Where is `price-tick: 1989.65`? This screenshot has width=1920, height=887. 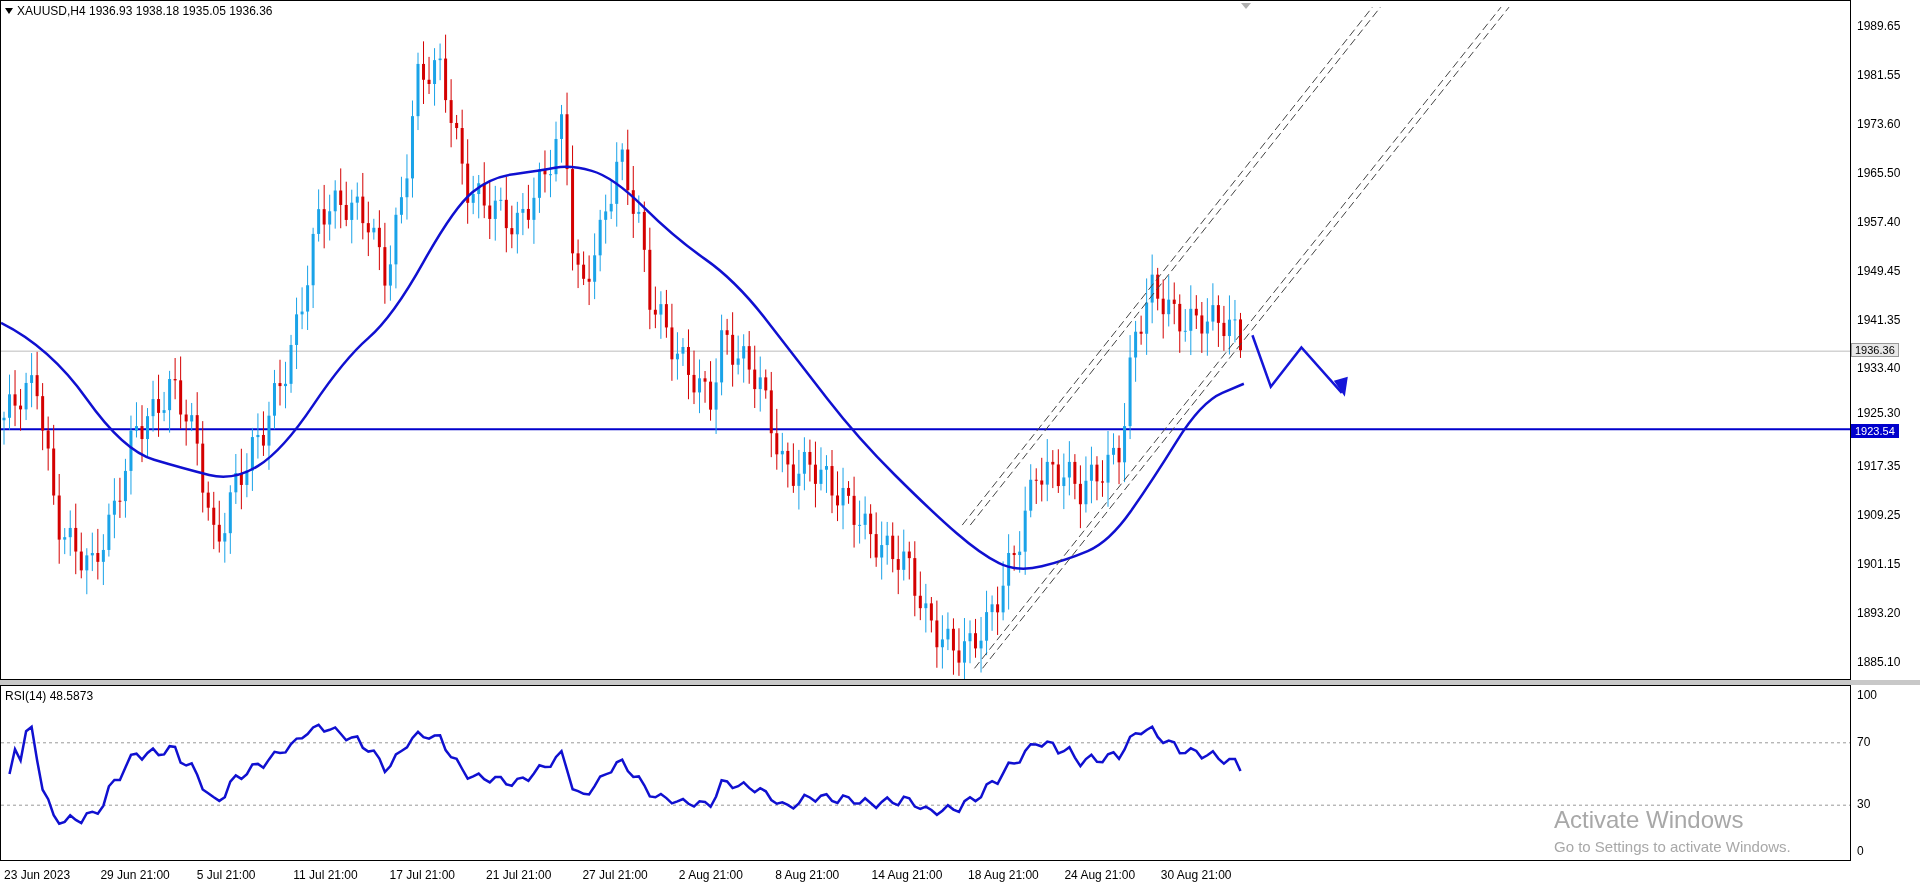
price-tick: 1989.65 is located at coordinates (1879, 26).